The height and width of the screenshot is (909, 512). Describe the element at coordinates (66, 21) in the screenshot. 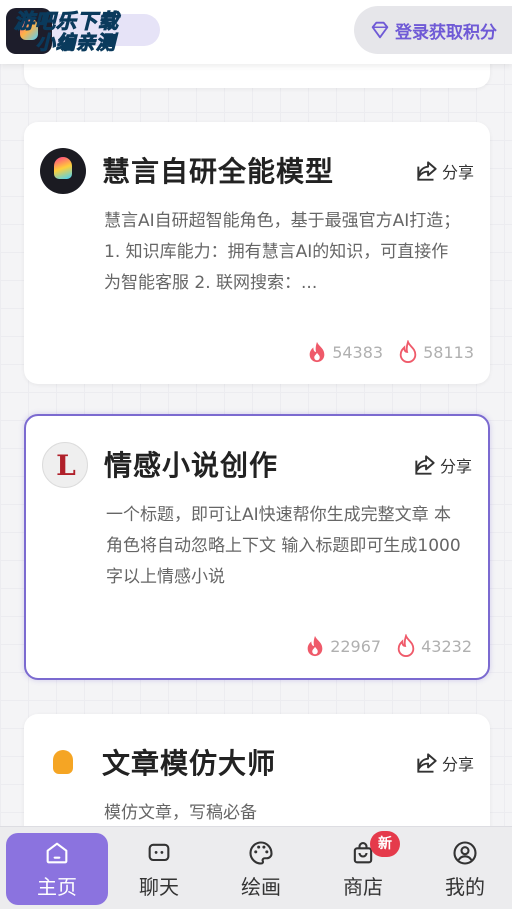

I see `watermark-line1: 游吧乐下载` at that location.